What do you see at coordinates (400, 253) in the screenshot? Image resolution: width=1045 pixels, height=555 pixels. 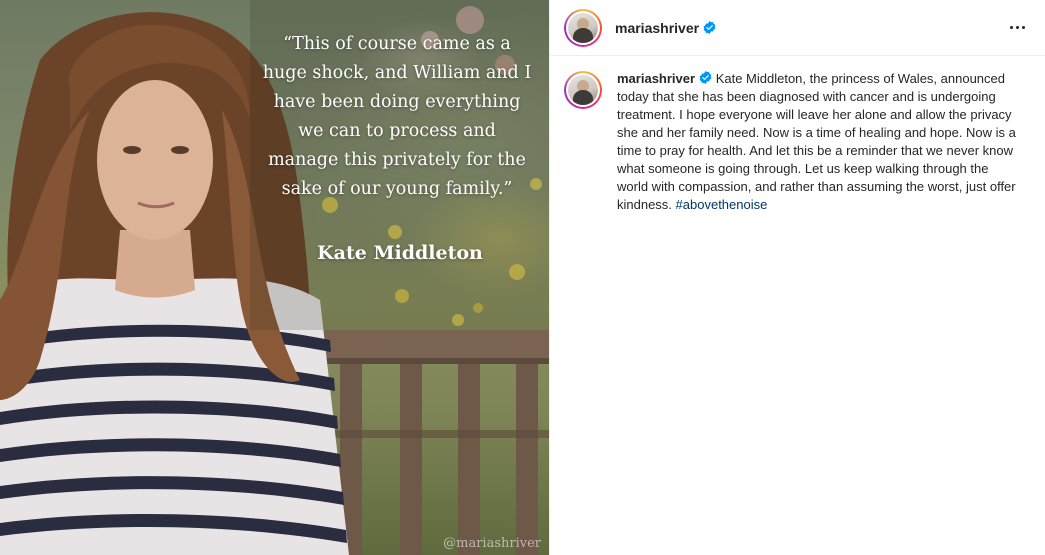 I see `quote-attribution: Kate Middleton` at bounding box center [400, 253].